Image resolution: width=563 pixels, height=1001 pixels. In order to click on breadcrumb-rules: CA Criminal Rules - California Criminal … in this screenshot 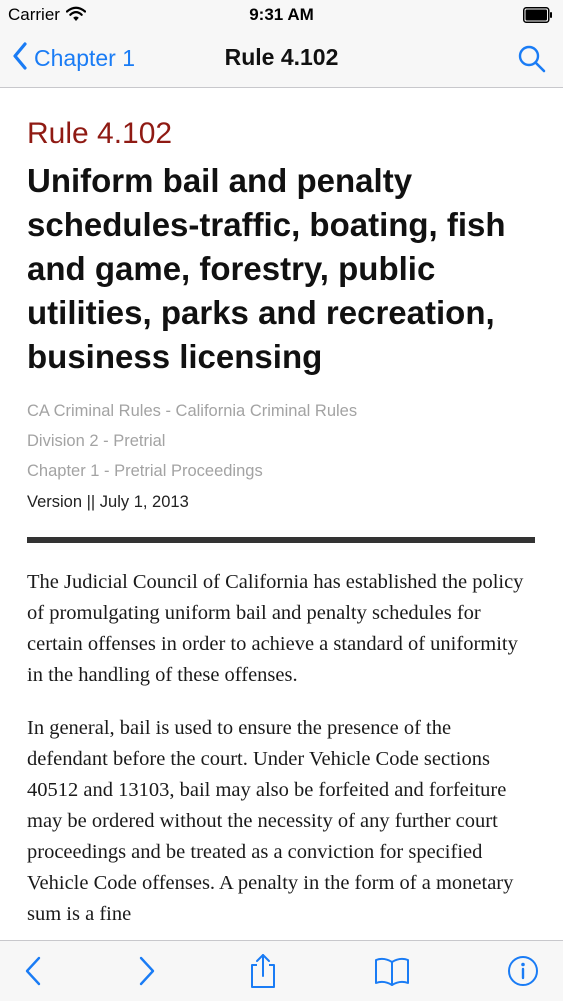, I will do `click(192, 411)`.